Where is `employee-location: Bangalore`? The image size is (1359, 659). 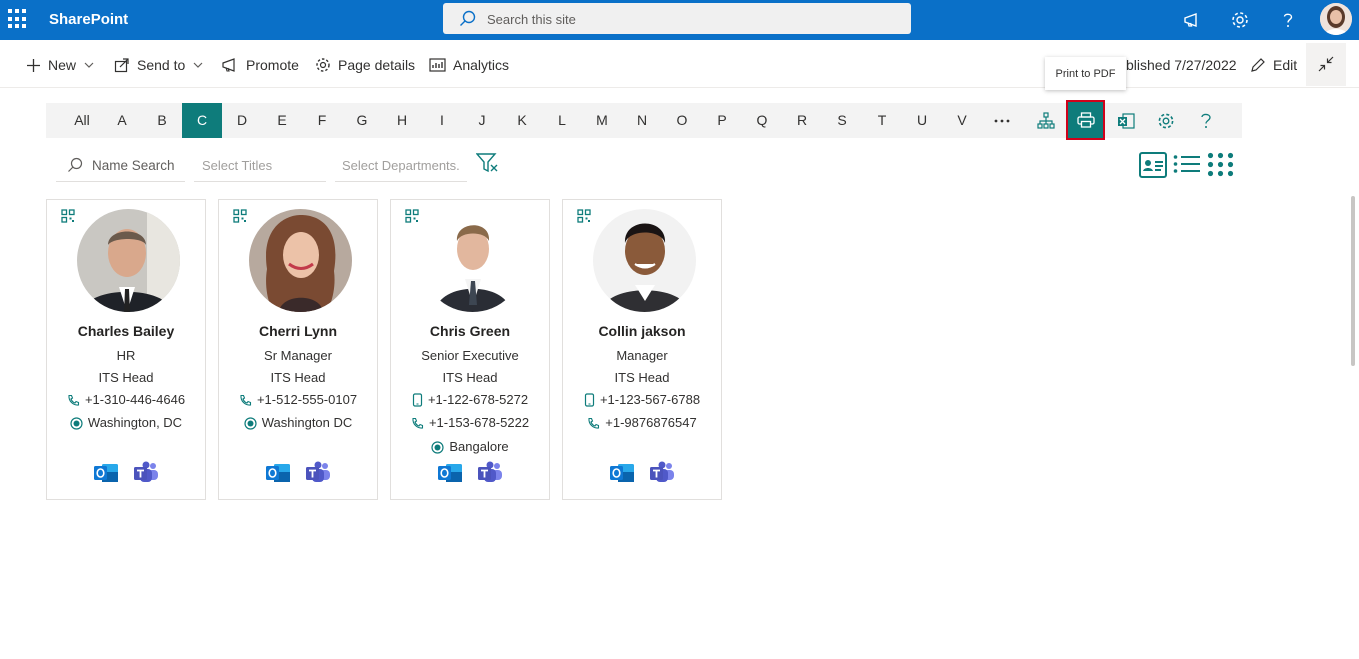
employee-location: Bangalore is located at coordinates (470, 446).